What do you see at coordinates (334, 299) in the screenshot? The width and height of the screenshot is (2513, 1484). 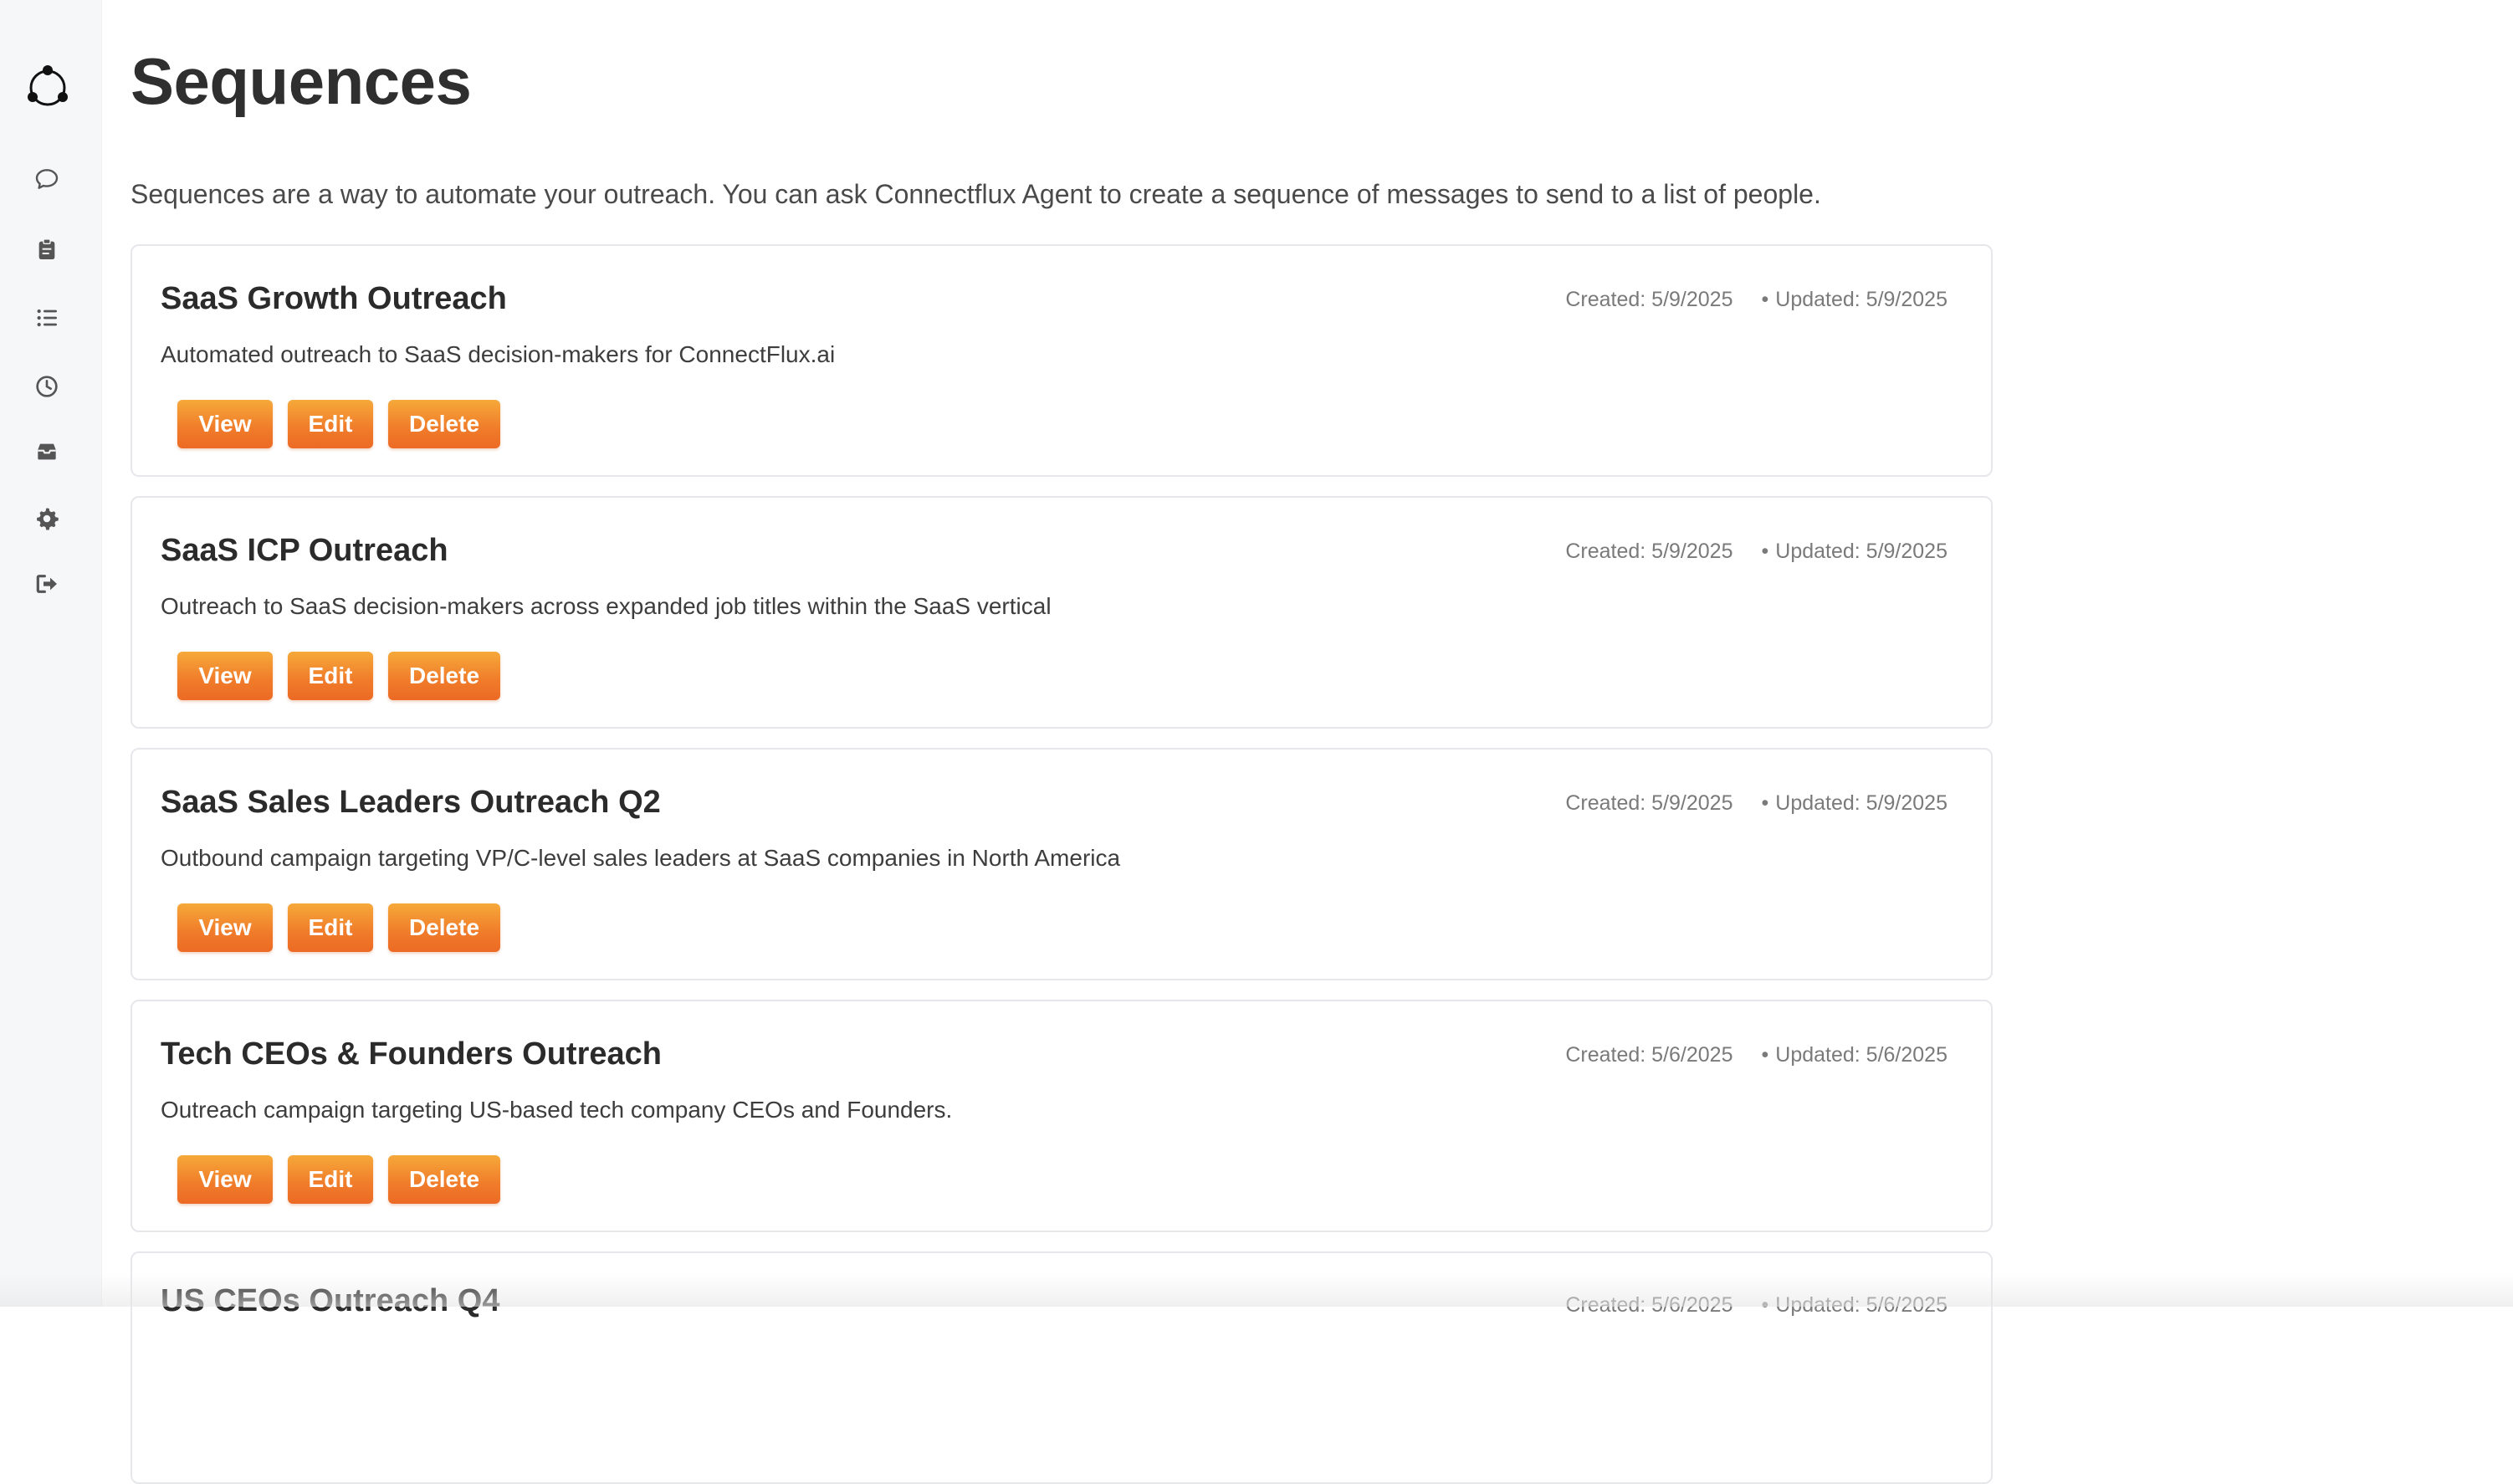 I see `sequence-title: SaaS Growth Outreach` at bounding box center [334, 299].